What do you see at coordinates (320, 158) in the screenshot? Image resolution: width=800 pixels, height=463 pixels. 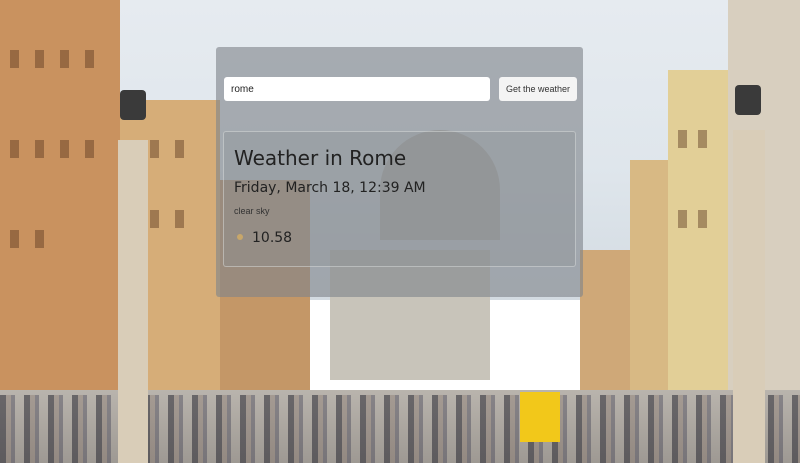 I see `weather-title: Weather in Rome` at bounding box center [320, 158].